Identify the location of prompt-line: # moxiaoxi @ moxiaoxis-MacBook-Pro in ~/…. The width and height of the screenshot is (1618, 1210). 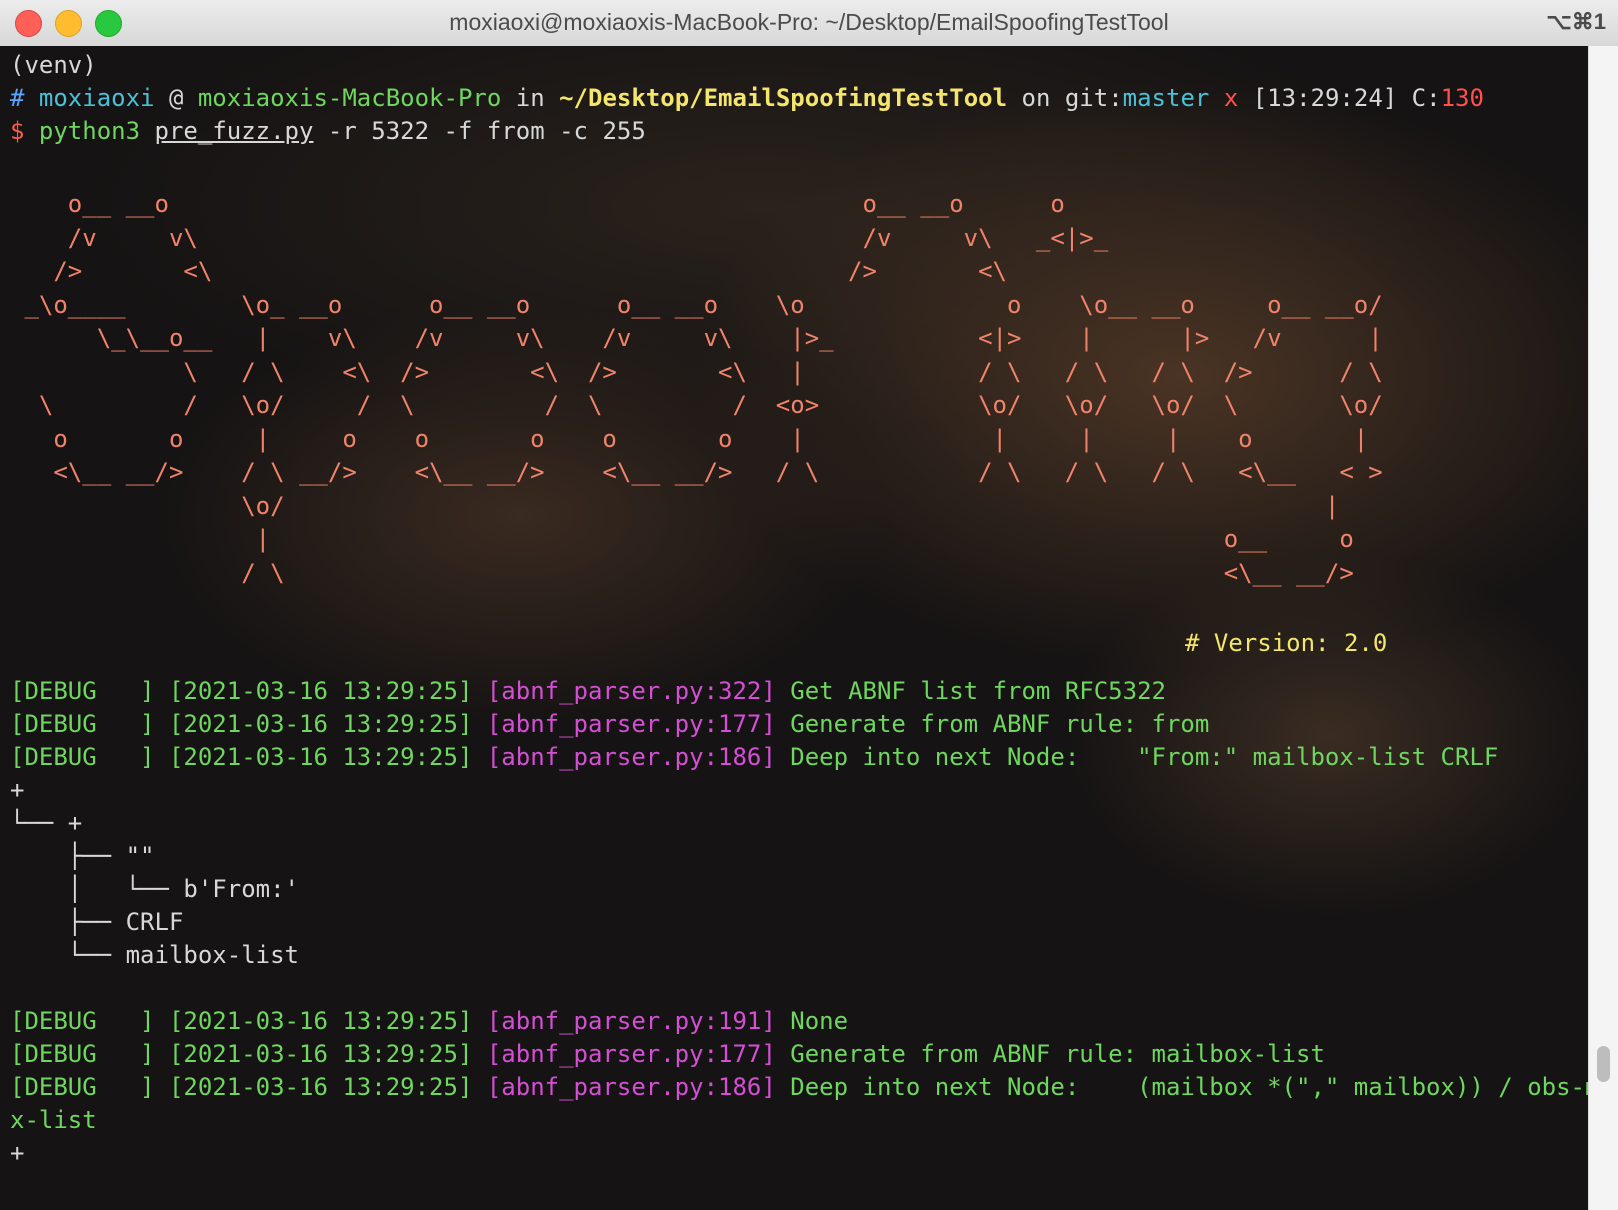
(747, 98).